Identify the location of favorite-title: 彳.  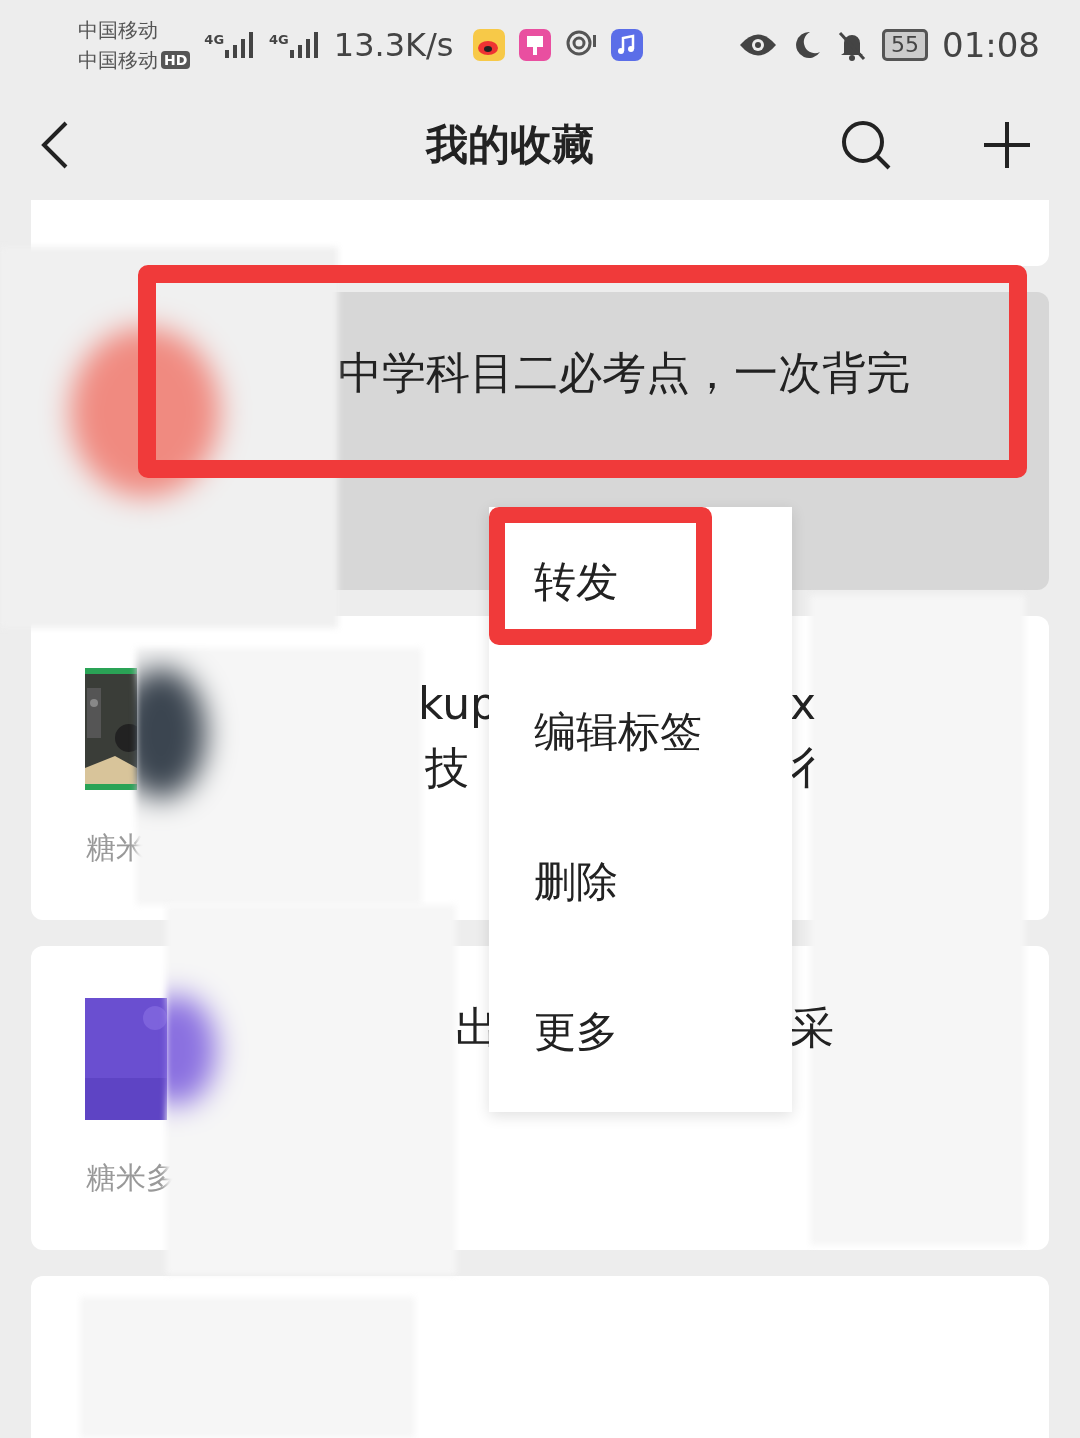
(812, 768).